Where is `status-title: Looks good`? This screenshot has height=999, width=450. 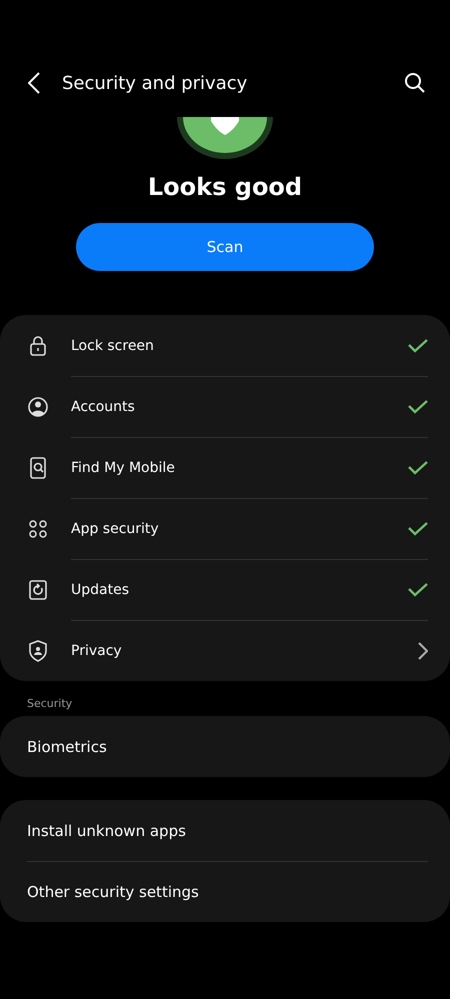 status-title: Looks good is located at coordinates (225, 187).